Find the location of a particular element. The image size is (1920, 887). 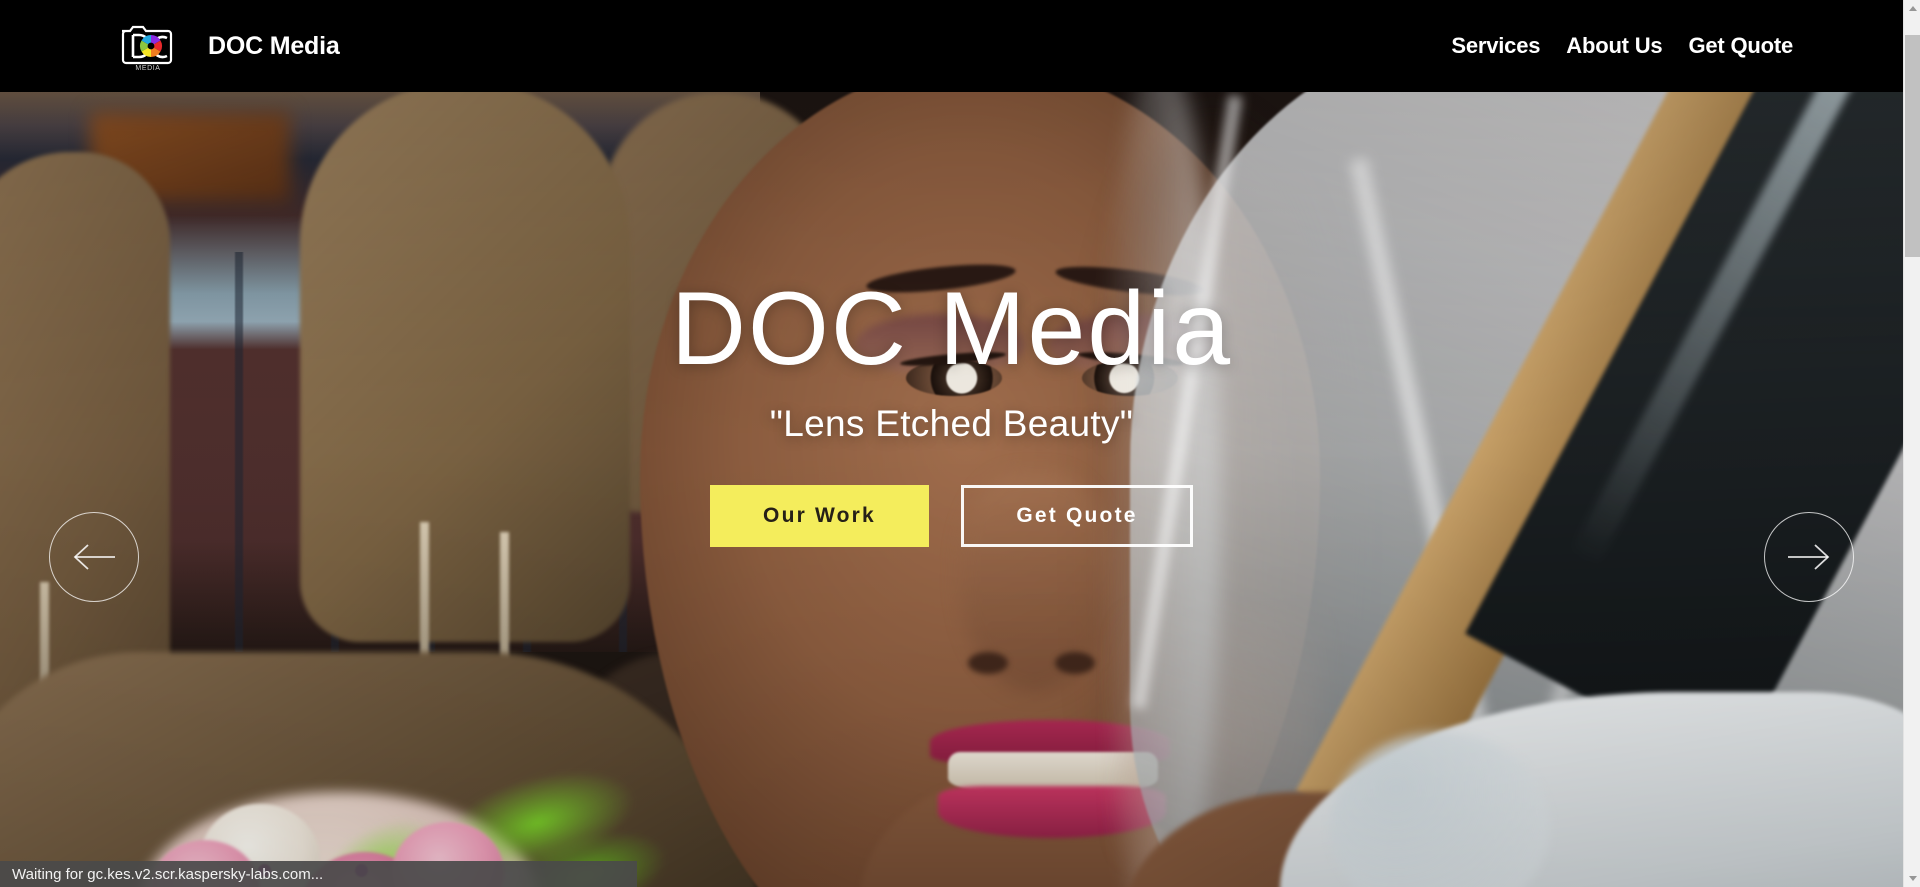

scrollbar-down-button is located at coordinates (1912, 878).